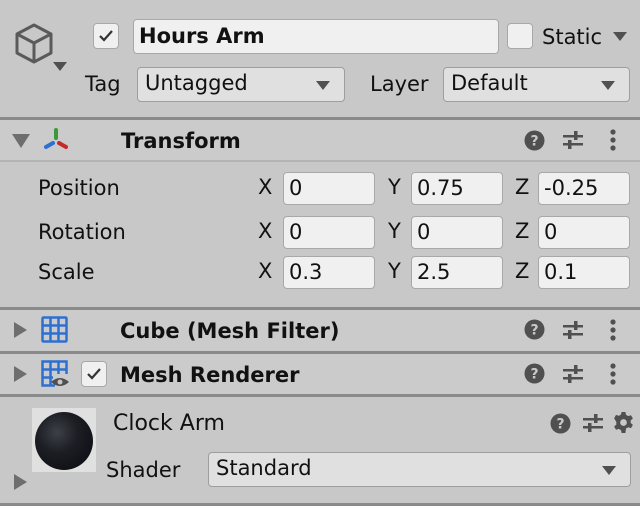 Image resolution: width=640 pixels, height=506 pixels. Describe the element at coordinates (329, 188) in the screenshot. I see `position-x-input: 0` at that location.